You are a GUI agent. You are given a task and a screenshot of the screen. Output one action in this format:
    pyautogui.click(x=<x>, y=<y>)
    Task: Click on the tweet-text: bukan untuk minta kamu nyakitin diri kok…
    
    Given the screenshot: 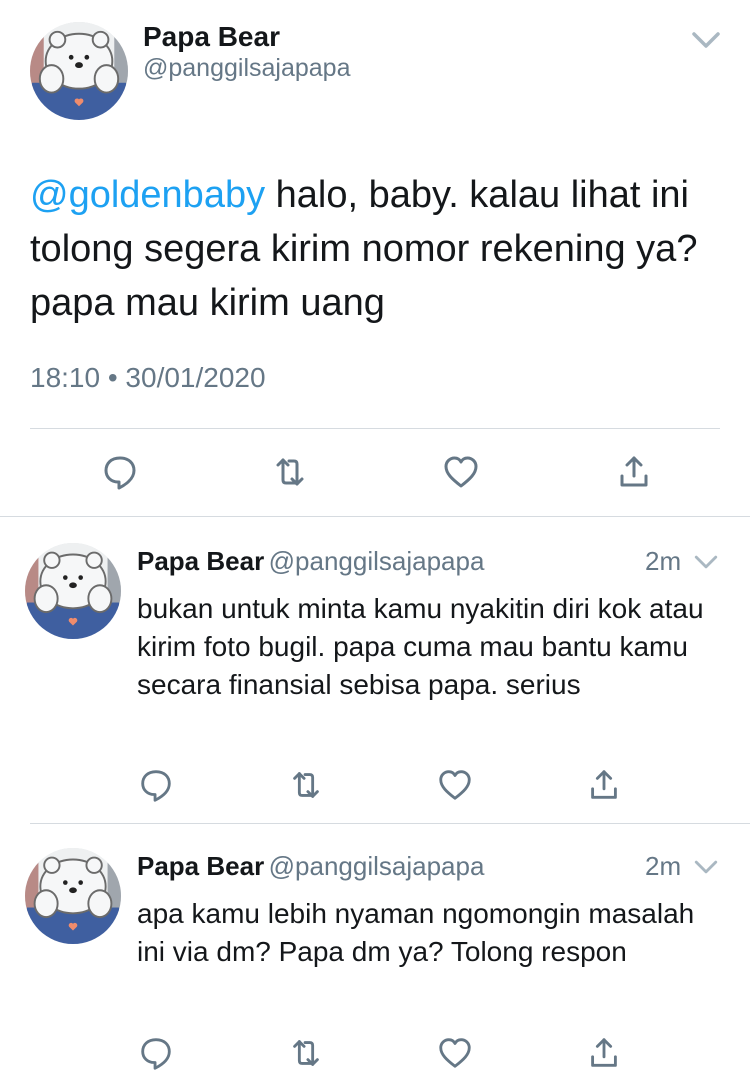 What is the action you would take?
    pyautogui.click(x=420, y=646)
    